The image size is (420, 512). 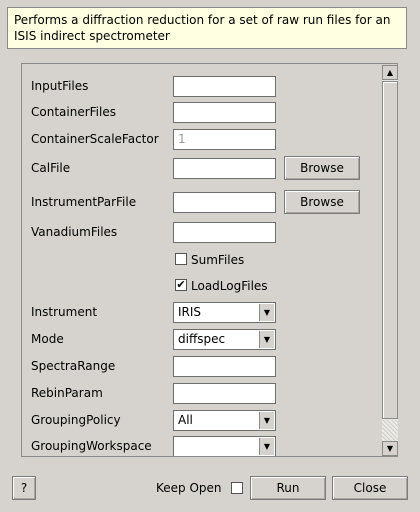 I want to click on container-files-label: ContainerFiles, so click(x=73, y=112).